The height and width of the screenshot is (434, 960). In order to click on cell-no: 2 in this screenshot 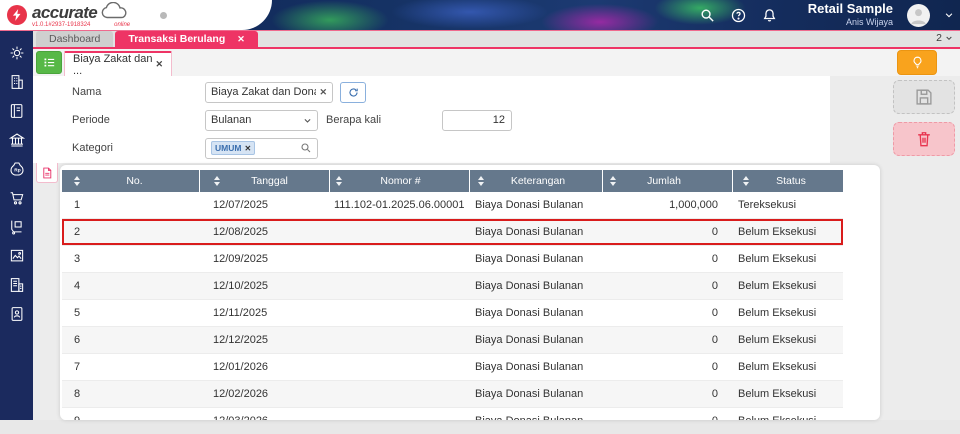, I will do `click(77, 232)`.